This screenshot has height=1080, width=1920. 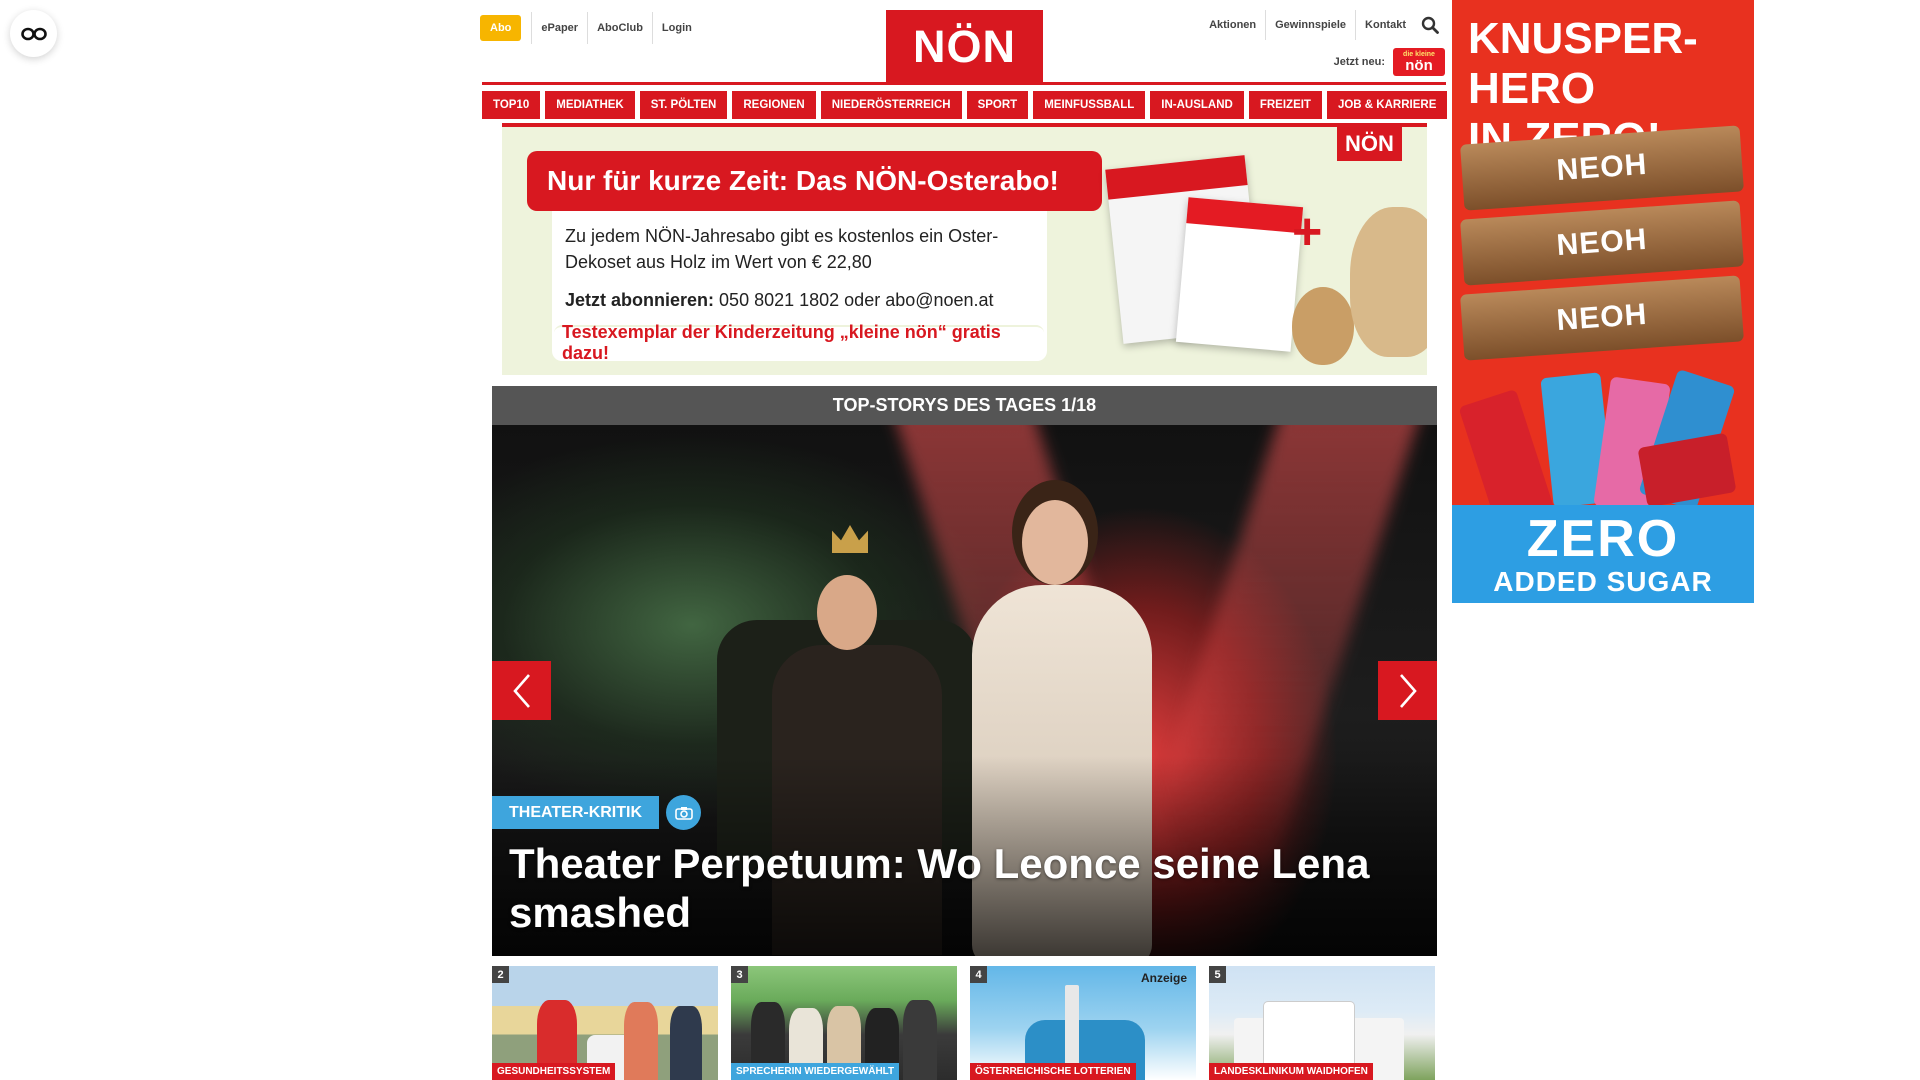 I want to click on camera-icon, so click(x=683, y=813).